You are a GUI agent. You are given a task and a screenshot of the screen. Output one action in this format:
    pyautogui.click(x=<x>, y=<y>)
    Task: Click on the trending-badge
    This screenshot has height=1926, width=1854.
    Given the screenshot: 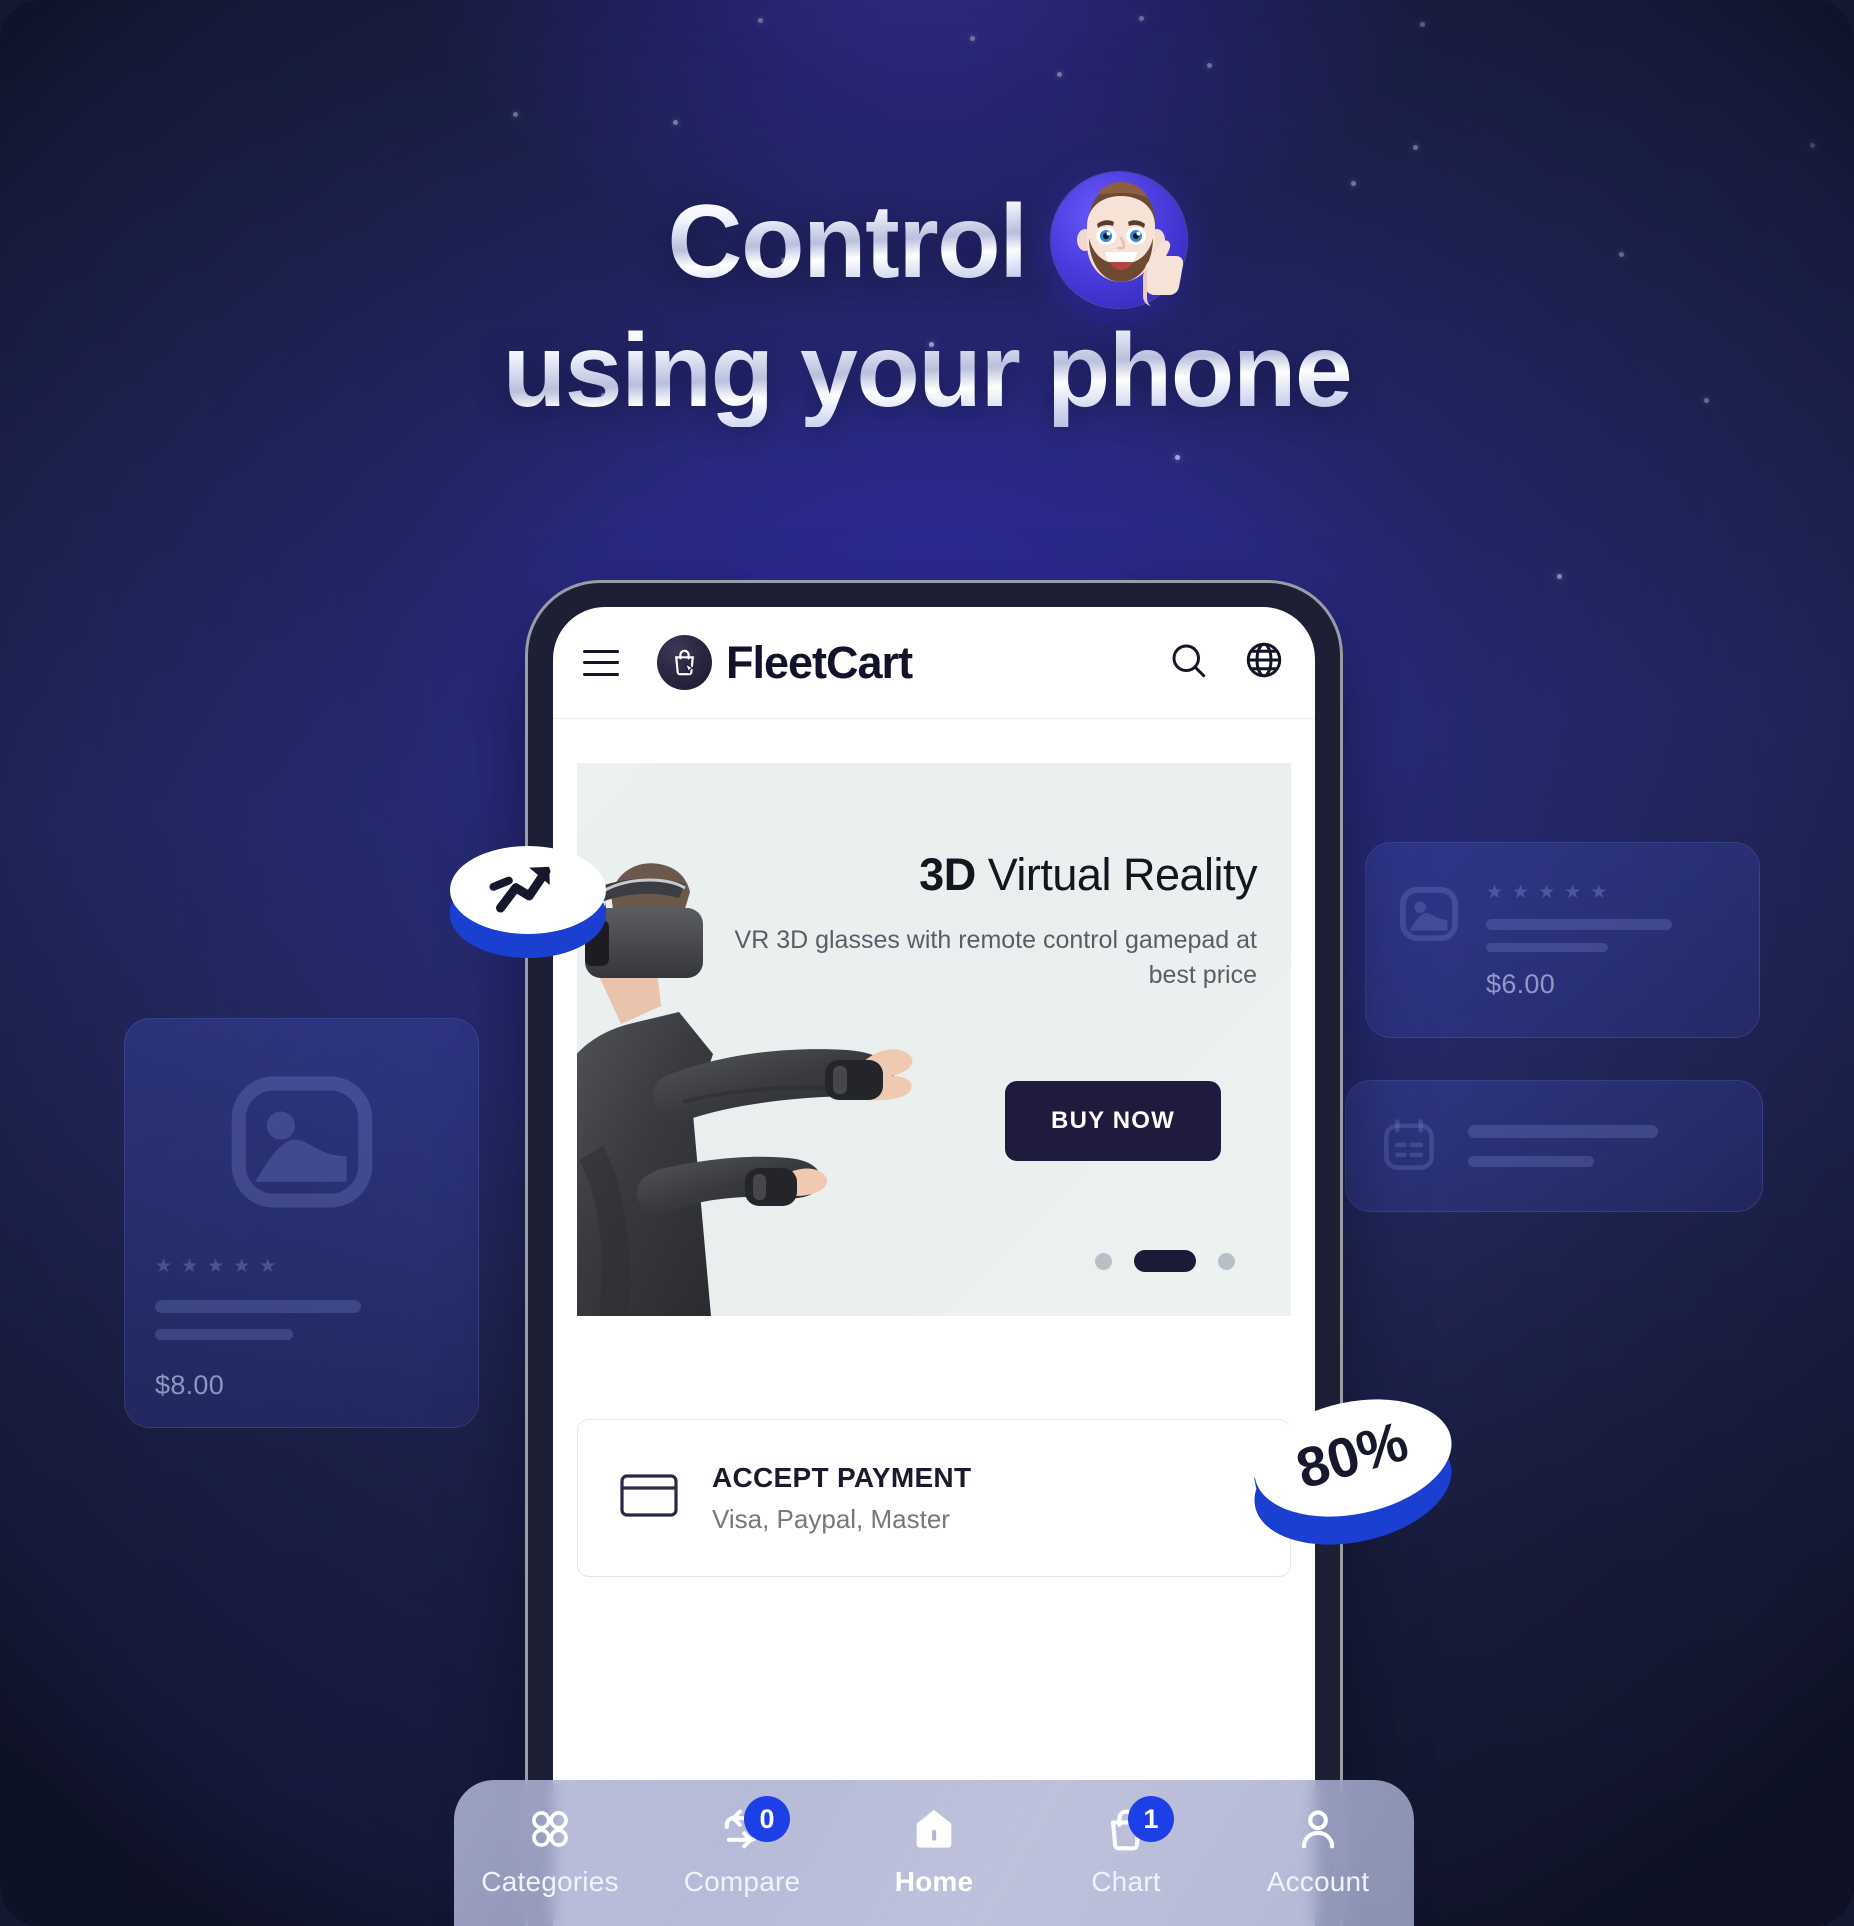 What is the action you would take?
    pyautogui.click(x=527, y=900)
    